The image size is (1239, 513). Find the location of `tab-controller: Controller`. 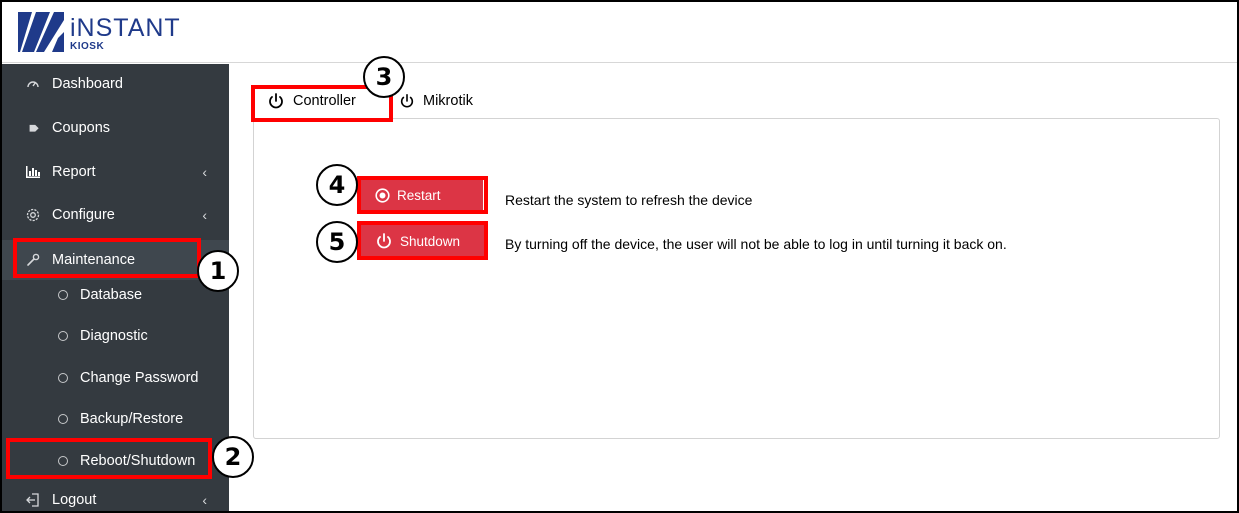

tab-controller: Controller is located at coordinates (311, 101).